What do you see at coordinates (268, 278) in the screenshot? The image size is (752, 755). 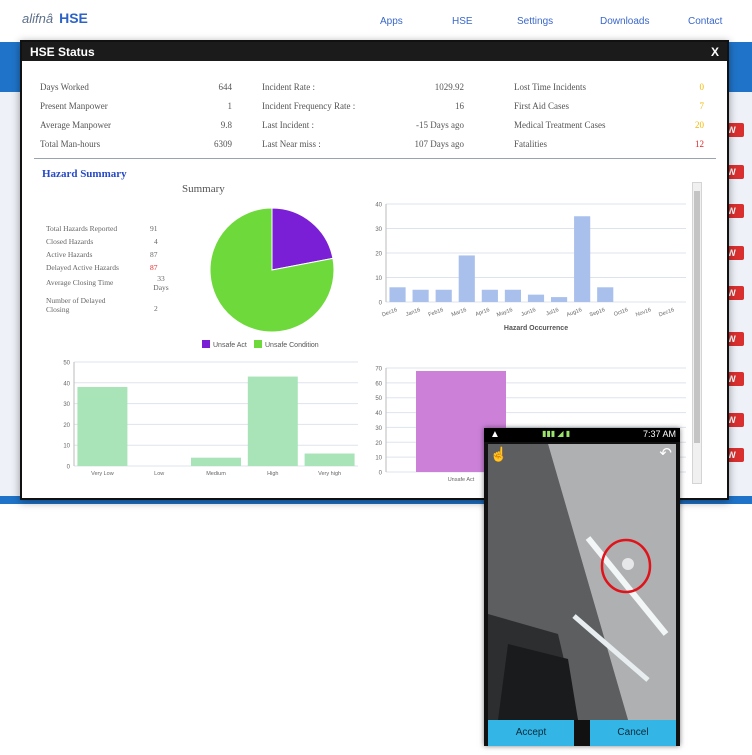 I see `pie-chart: Unsafe Act Unsafe Condition` at bounding box center [268, 278].